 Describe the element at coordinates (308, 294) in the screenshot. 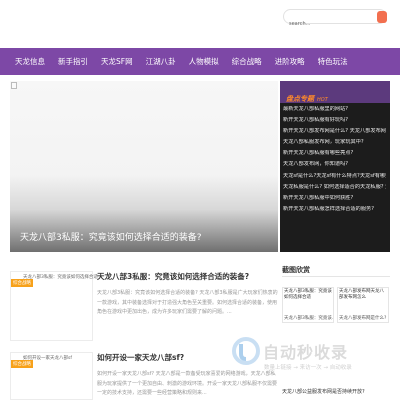

I see `screenshot-caption: 天龙八部3私服：究竟该如何选择合适` at that location.